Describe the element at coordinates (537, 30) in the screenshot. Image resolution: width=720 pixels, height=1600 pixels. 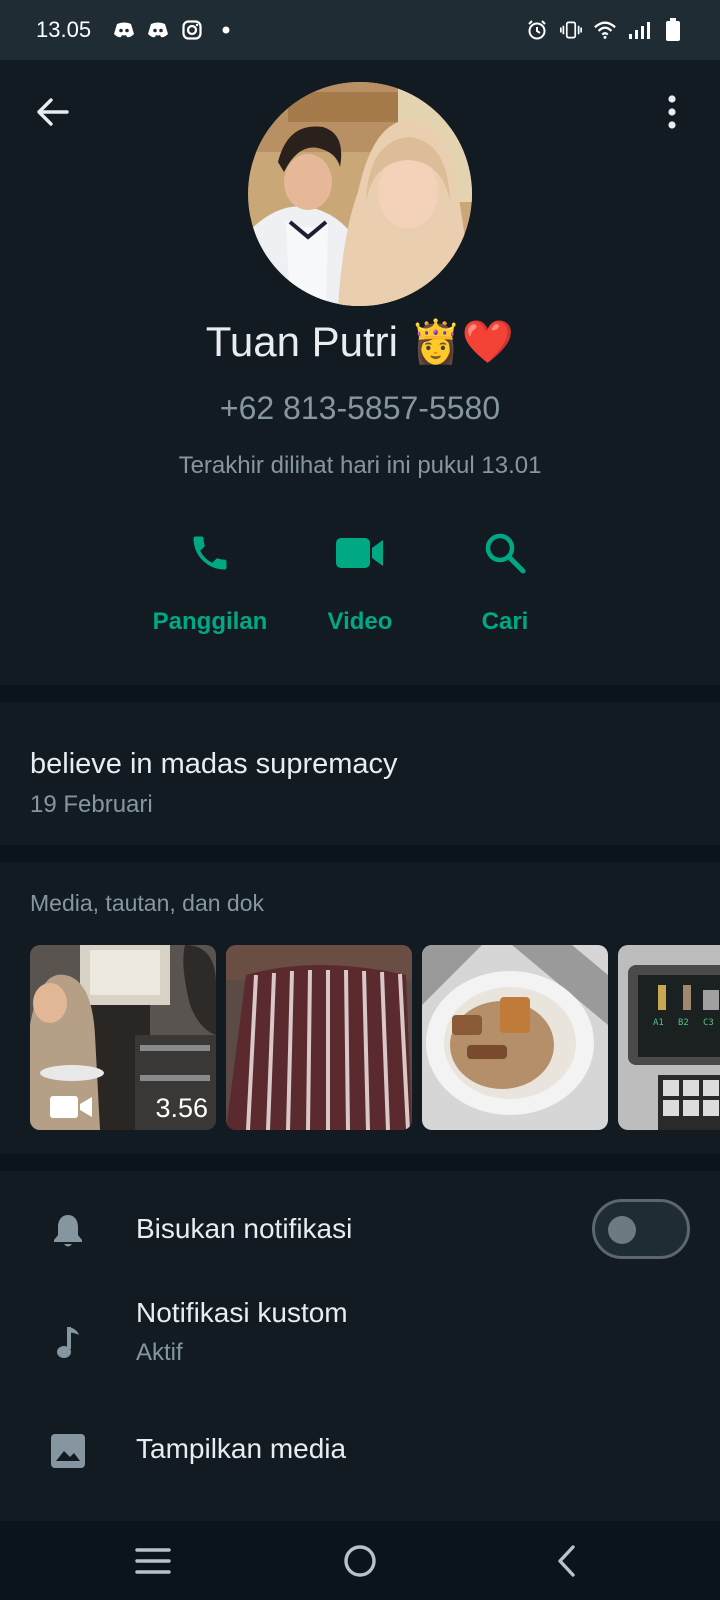
I see `alarm-icon` at that location.